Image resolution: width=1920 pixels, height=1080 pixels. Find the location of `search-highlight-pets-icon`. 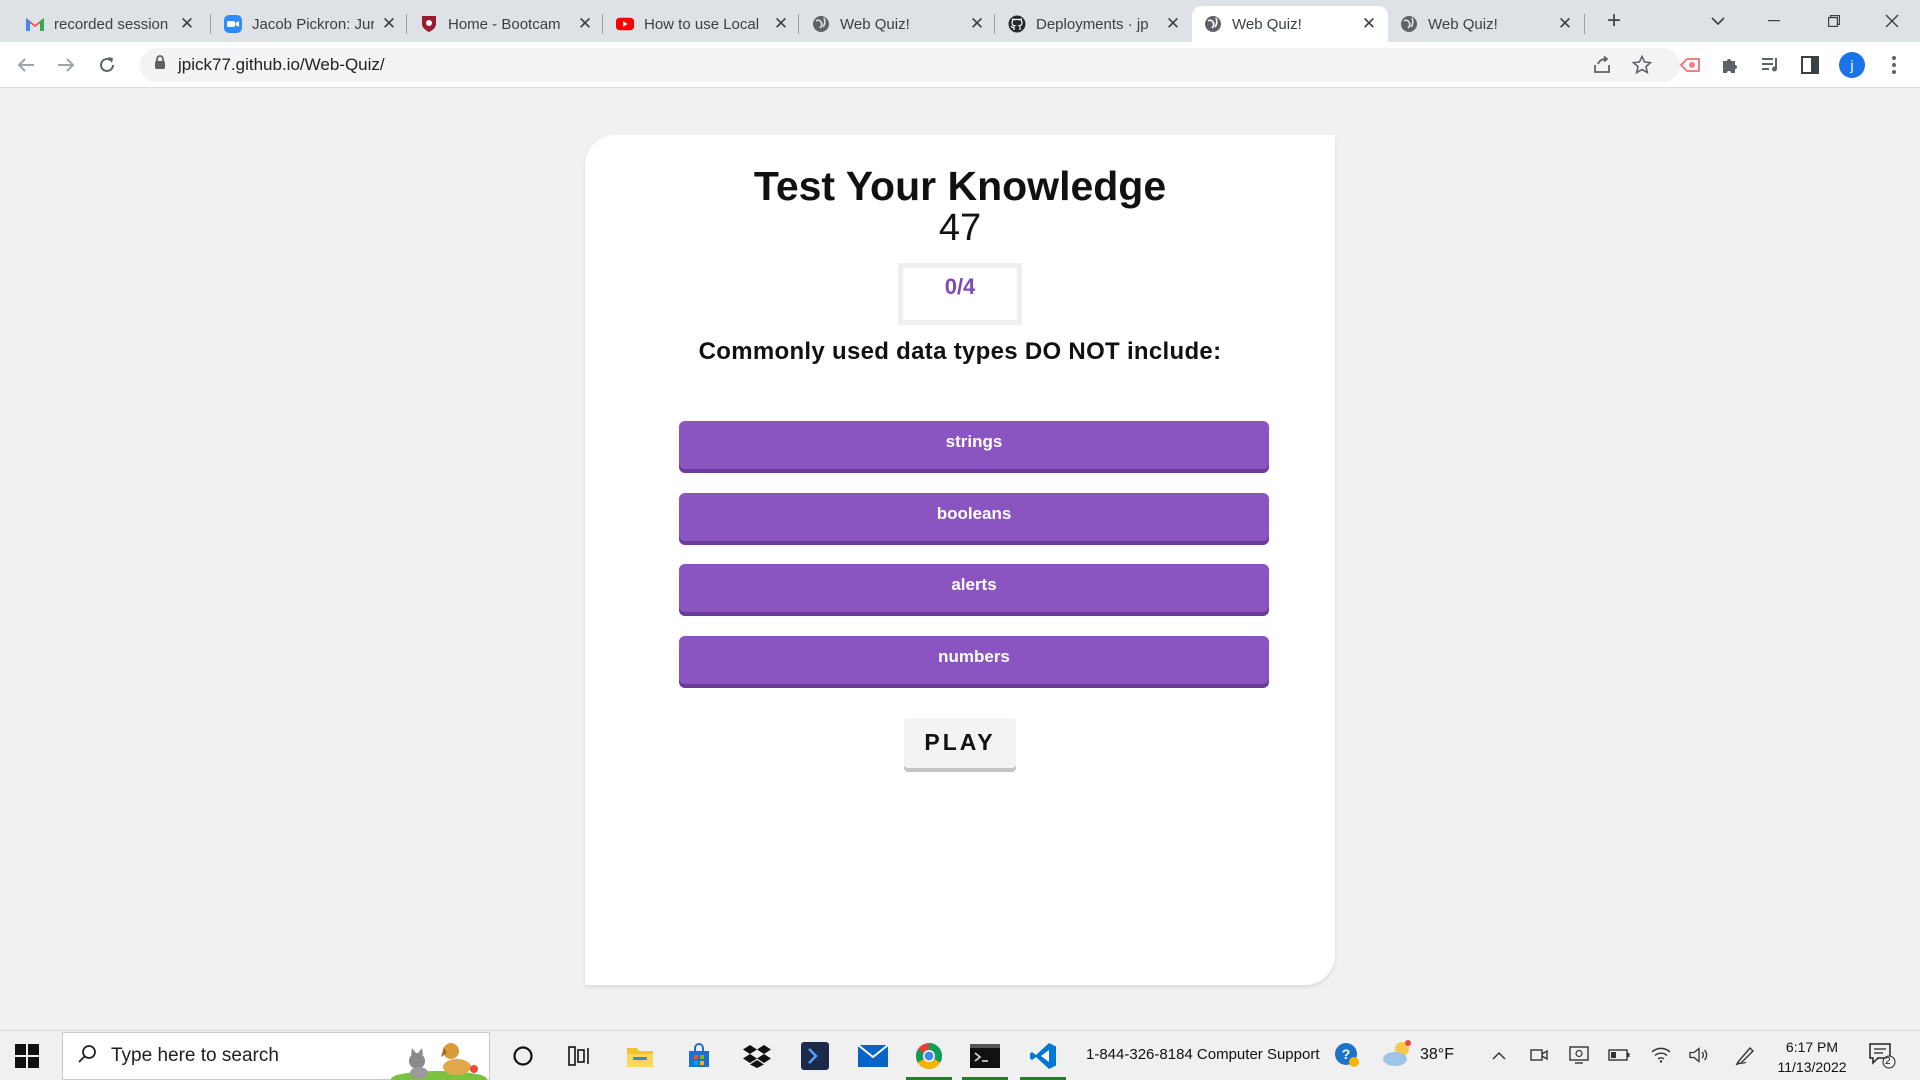

search-highlight-pets-icon is located at coordinates (439, 1056).